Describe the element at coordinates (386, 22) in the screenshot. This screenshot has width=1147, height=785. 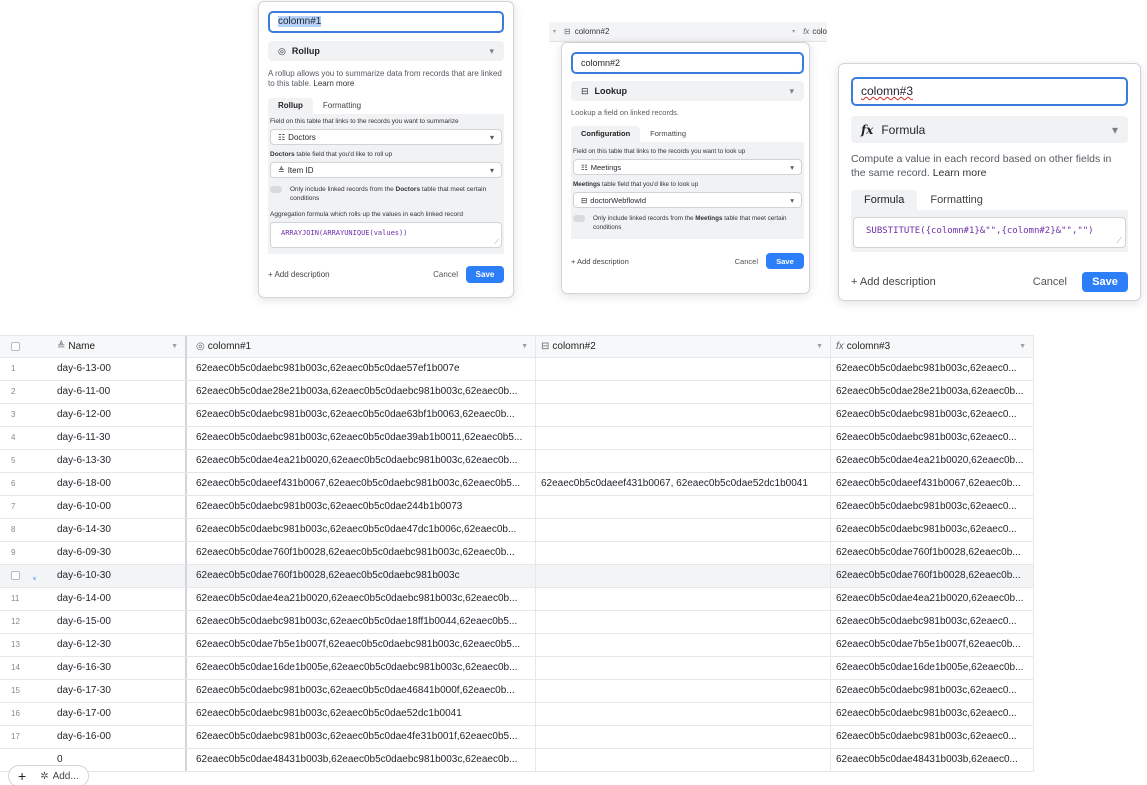
I see `field-name-input: colomn#1` at that location.